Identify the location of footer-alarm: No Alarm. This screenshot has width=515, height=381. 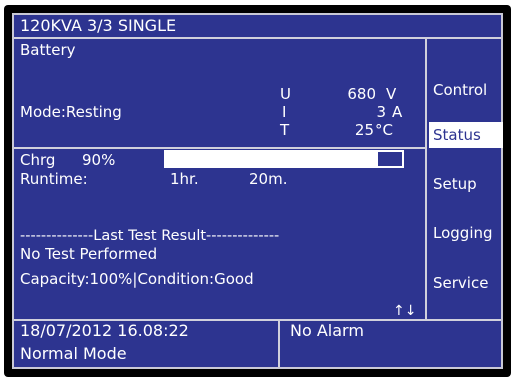
(327, 330).